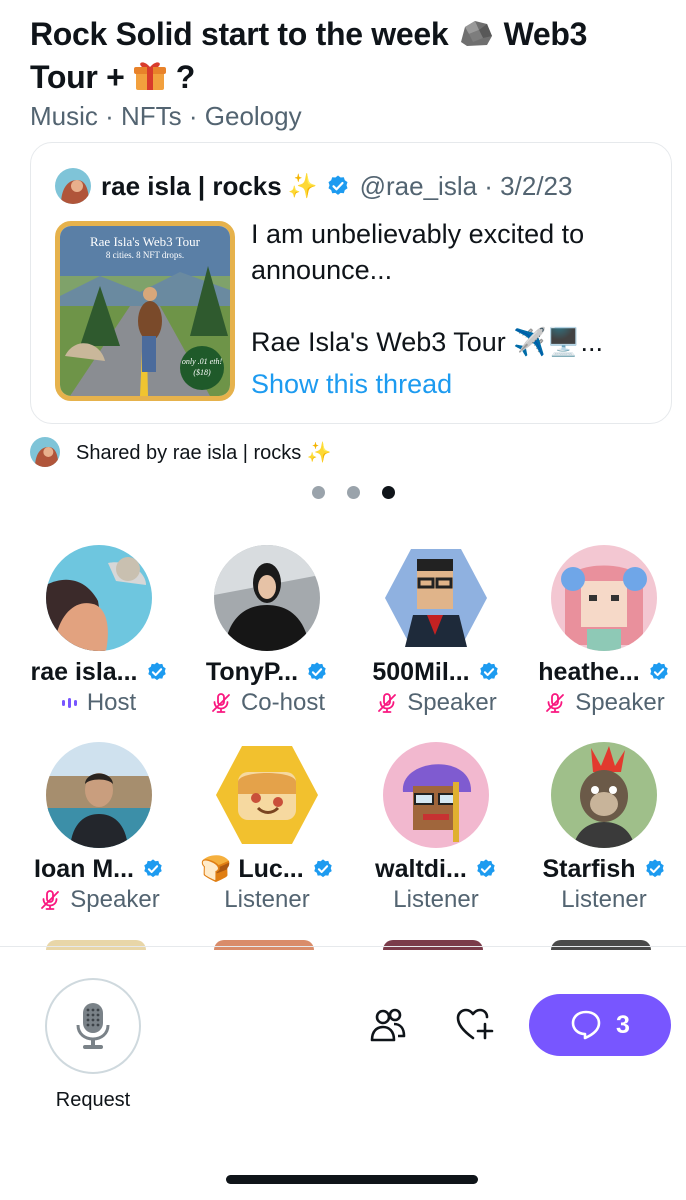 The image size is (686, 1200). I want to click on page-dot-active, so click(388, 492).